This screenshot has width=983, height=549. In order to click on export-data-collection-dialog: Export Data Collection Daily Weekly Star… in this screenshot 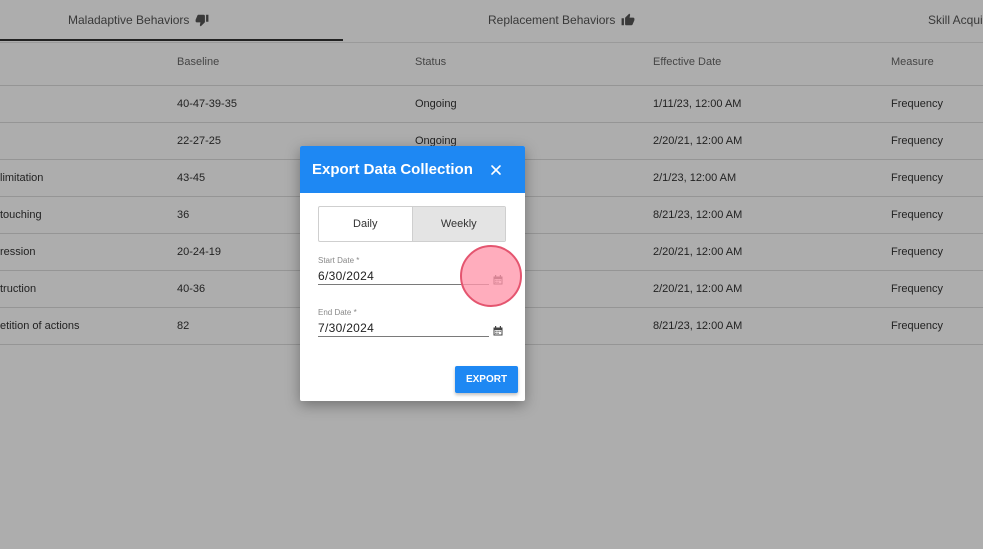, I will do `click(412, 273)`.